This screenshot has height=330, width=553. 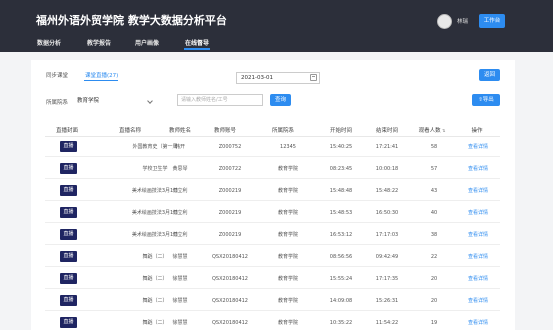 What do you see at coordinates (278, 78) in the screenshot?
I see `date-picker: 2021-03-01` at bounding box center [278, 78].